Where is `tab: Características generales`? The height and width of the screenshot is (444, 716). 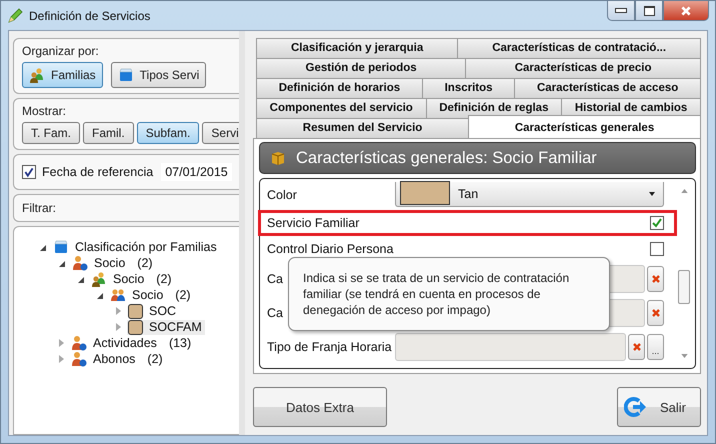 tab: Características generales is located at coordinates (584, 126).